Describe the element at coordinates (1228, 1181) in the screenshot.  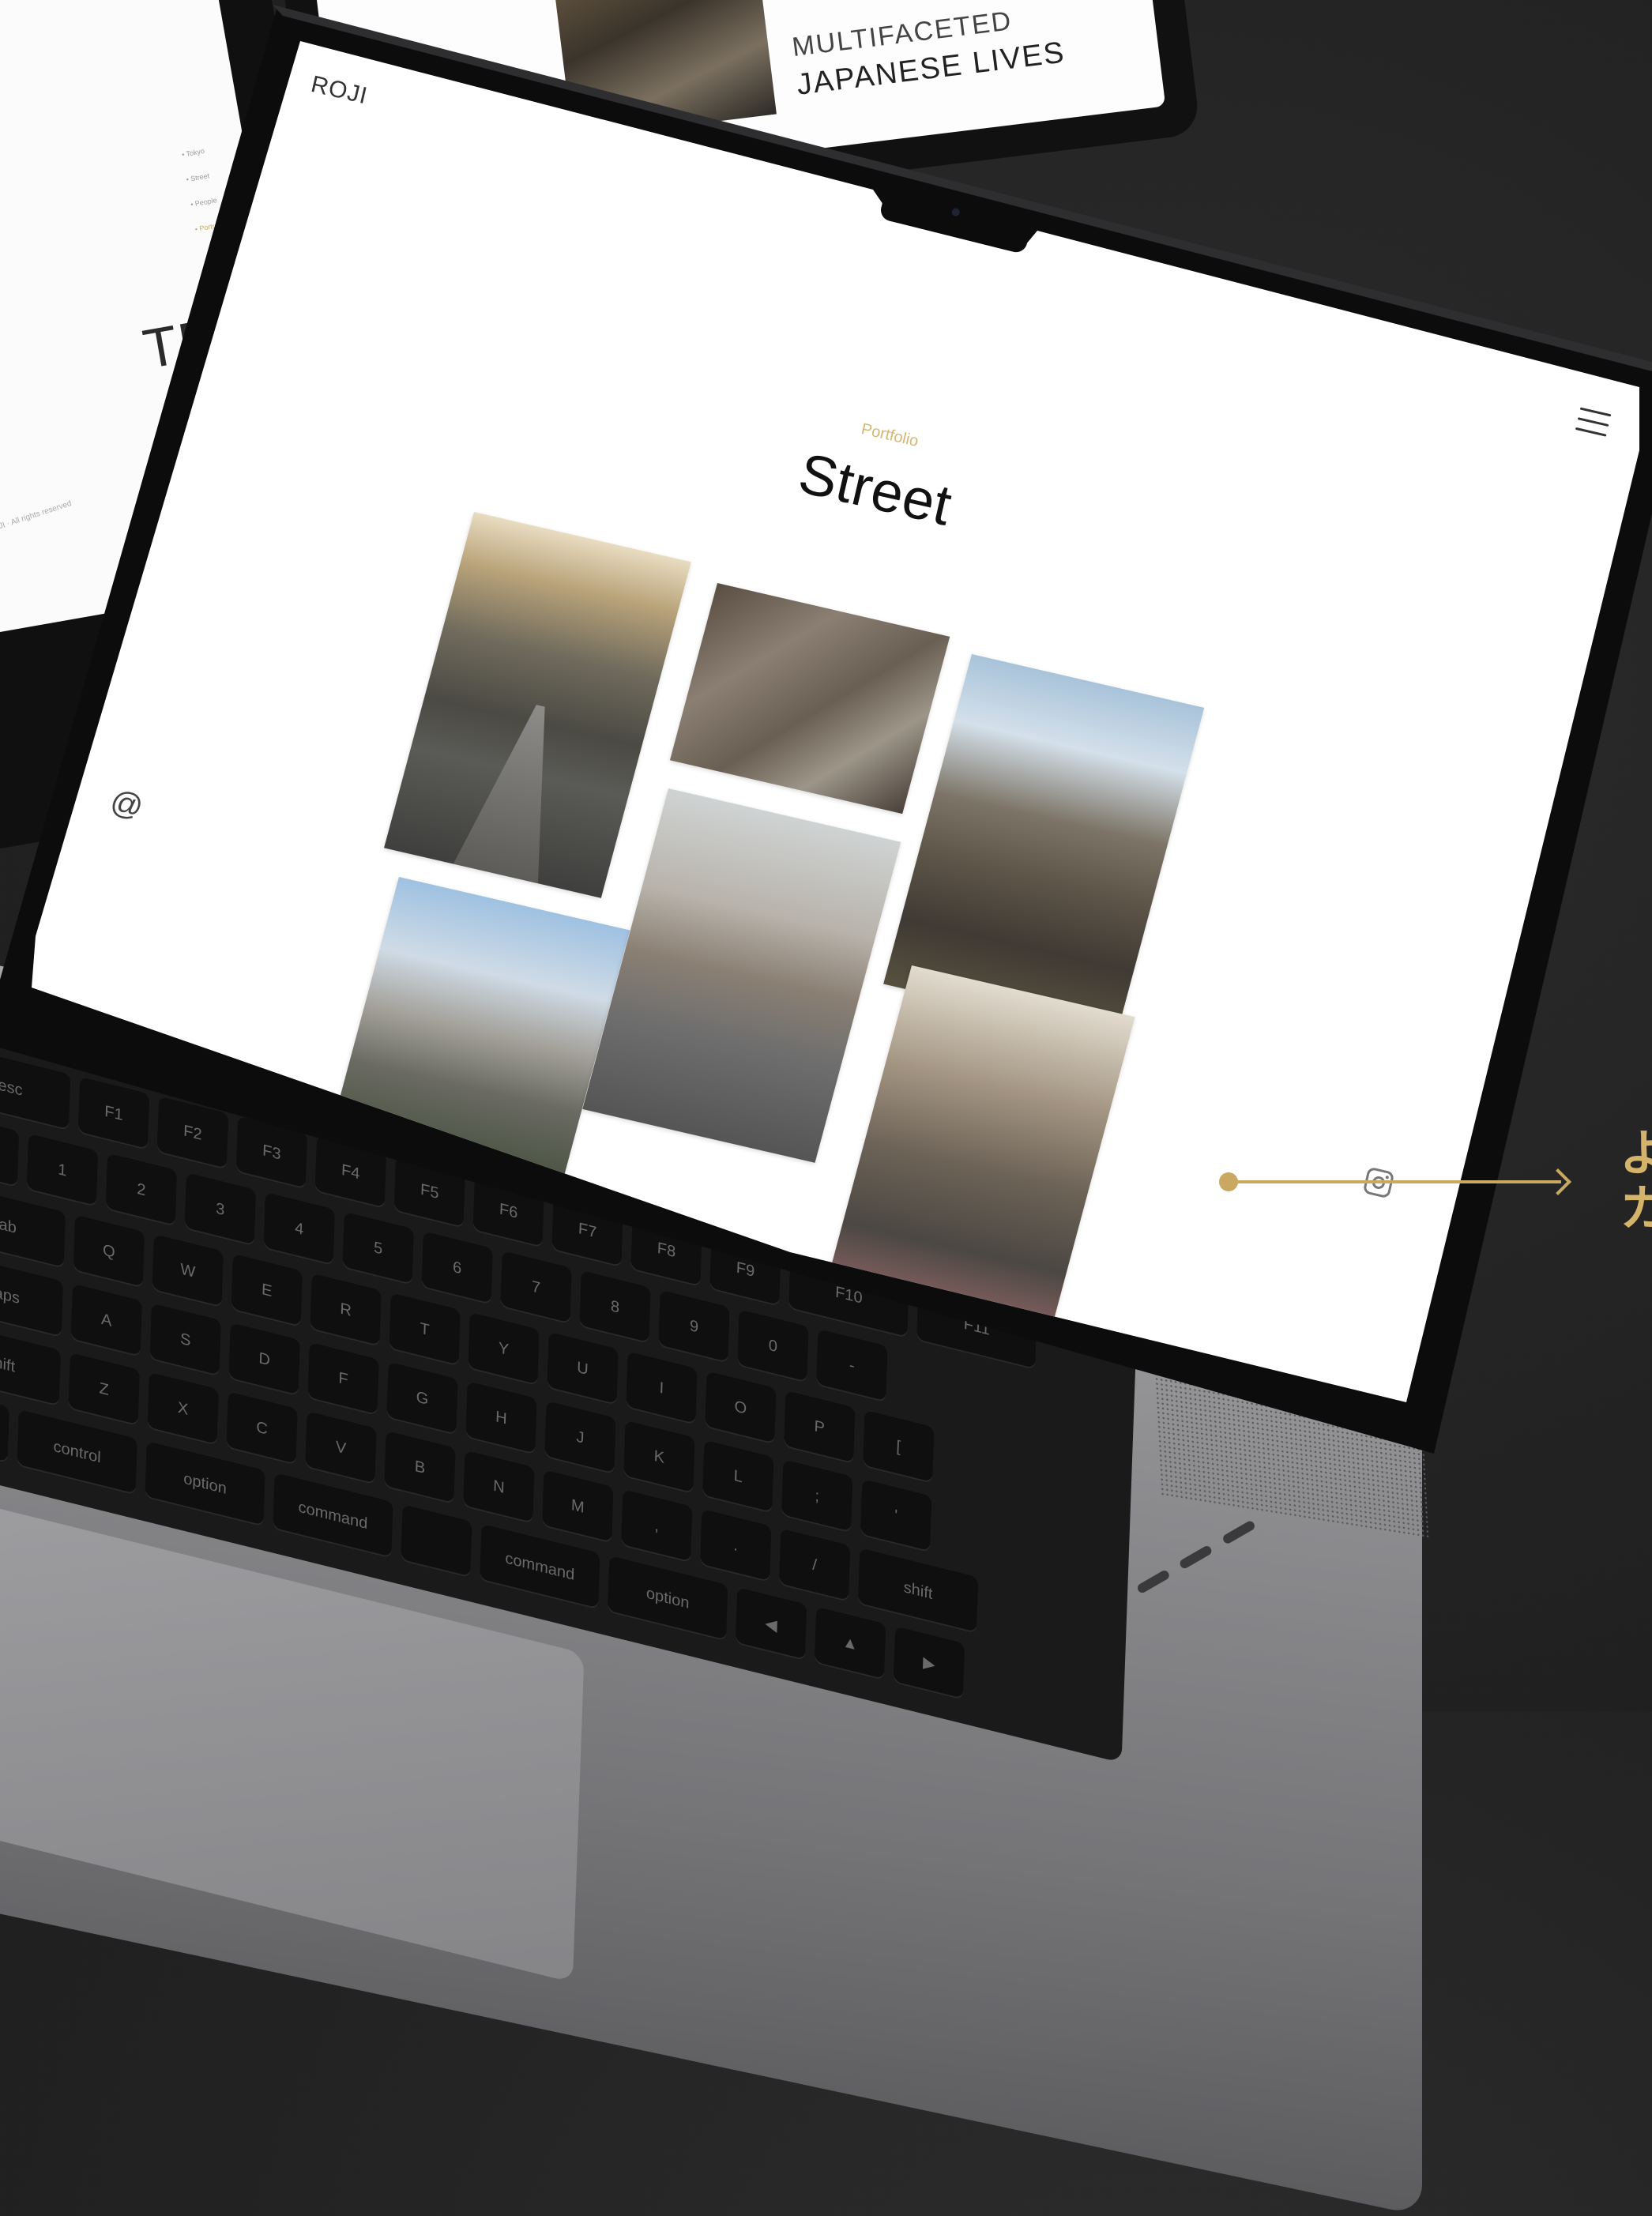
I see `annotation-dot` at that location.